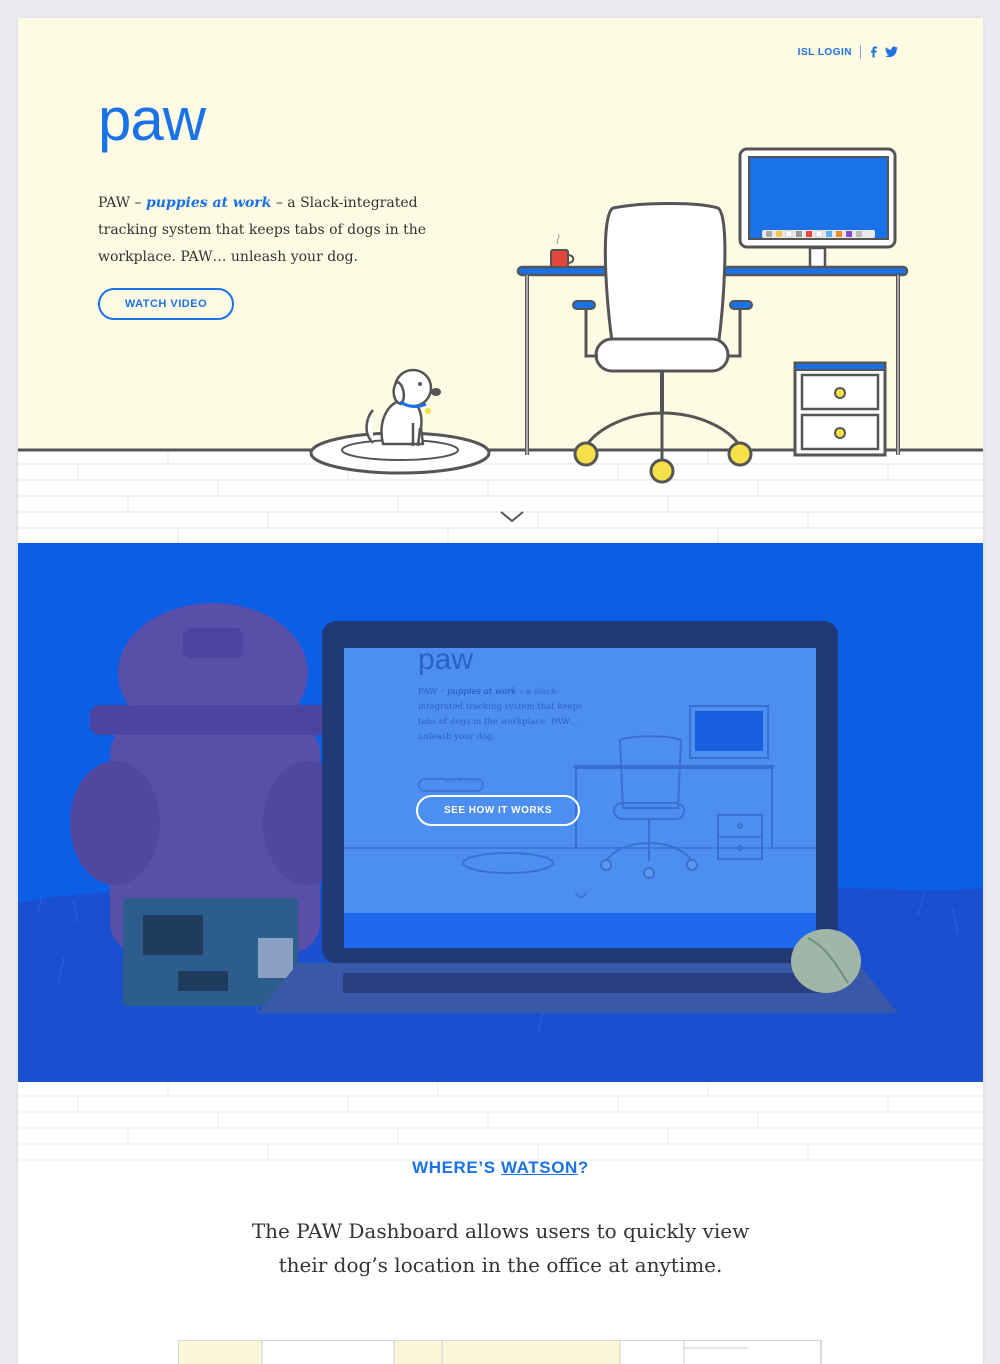 This screenshot has height=1364, width=1000. I want to click on watson-link: WATSON, so click(539, 1167).